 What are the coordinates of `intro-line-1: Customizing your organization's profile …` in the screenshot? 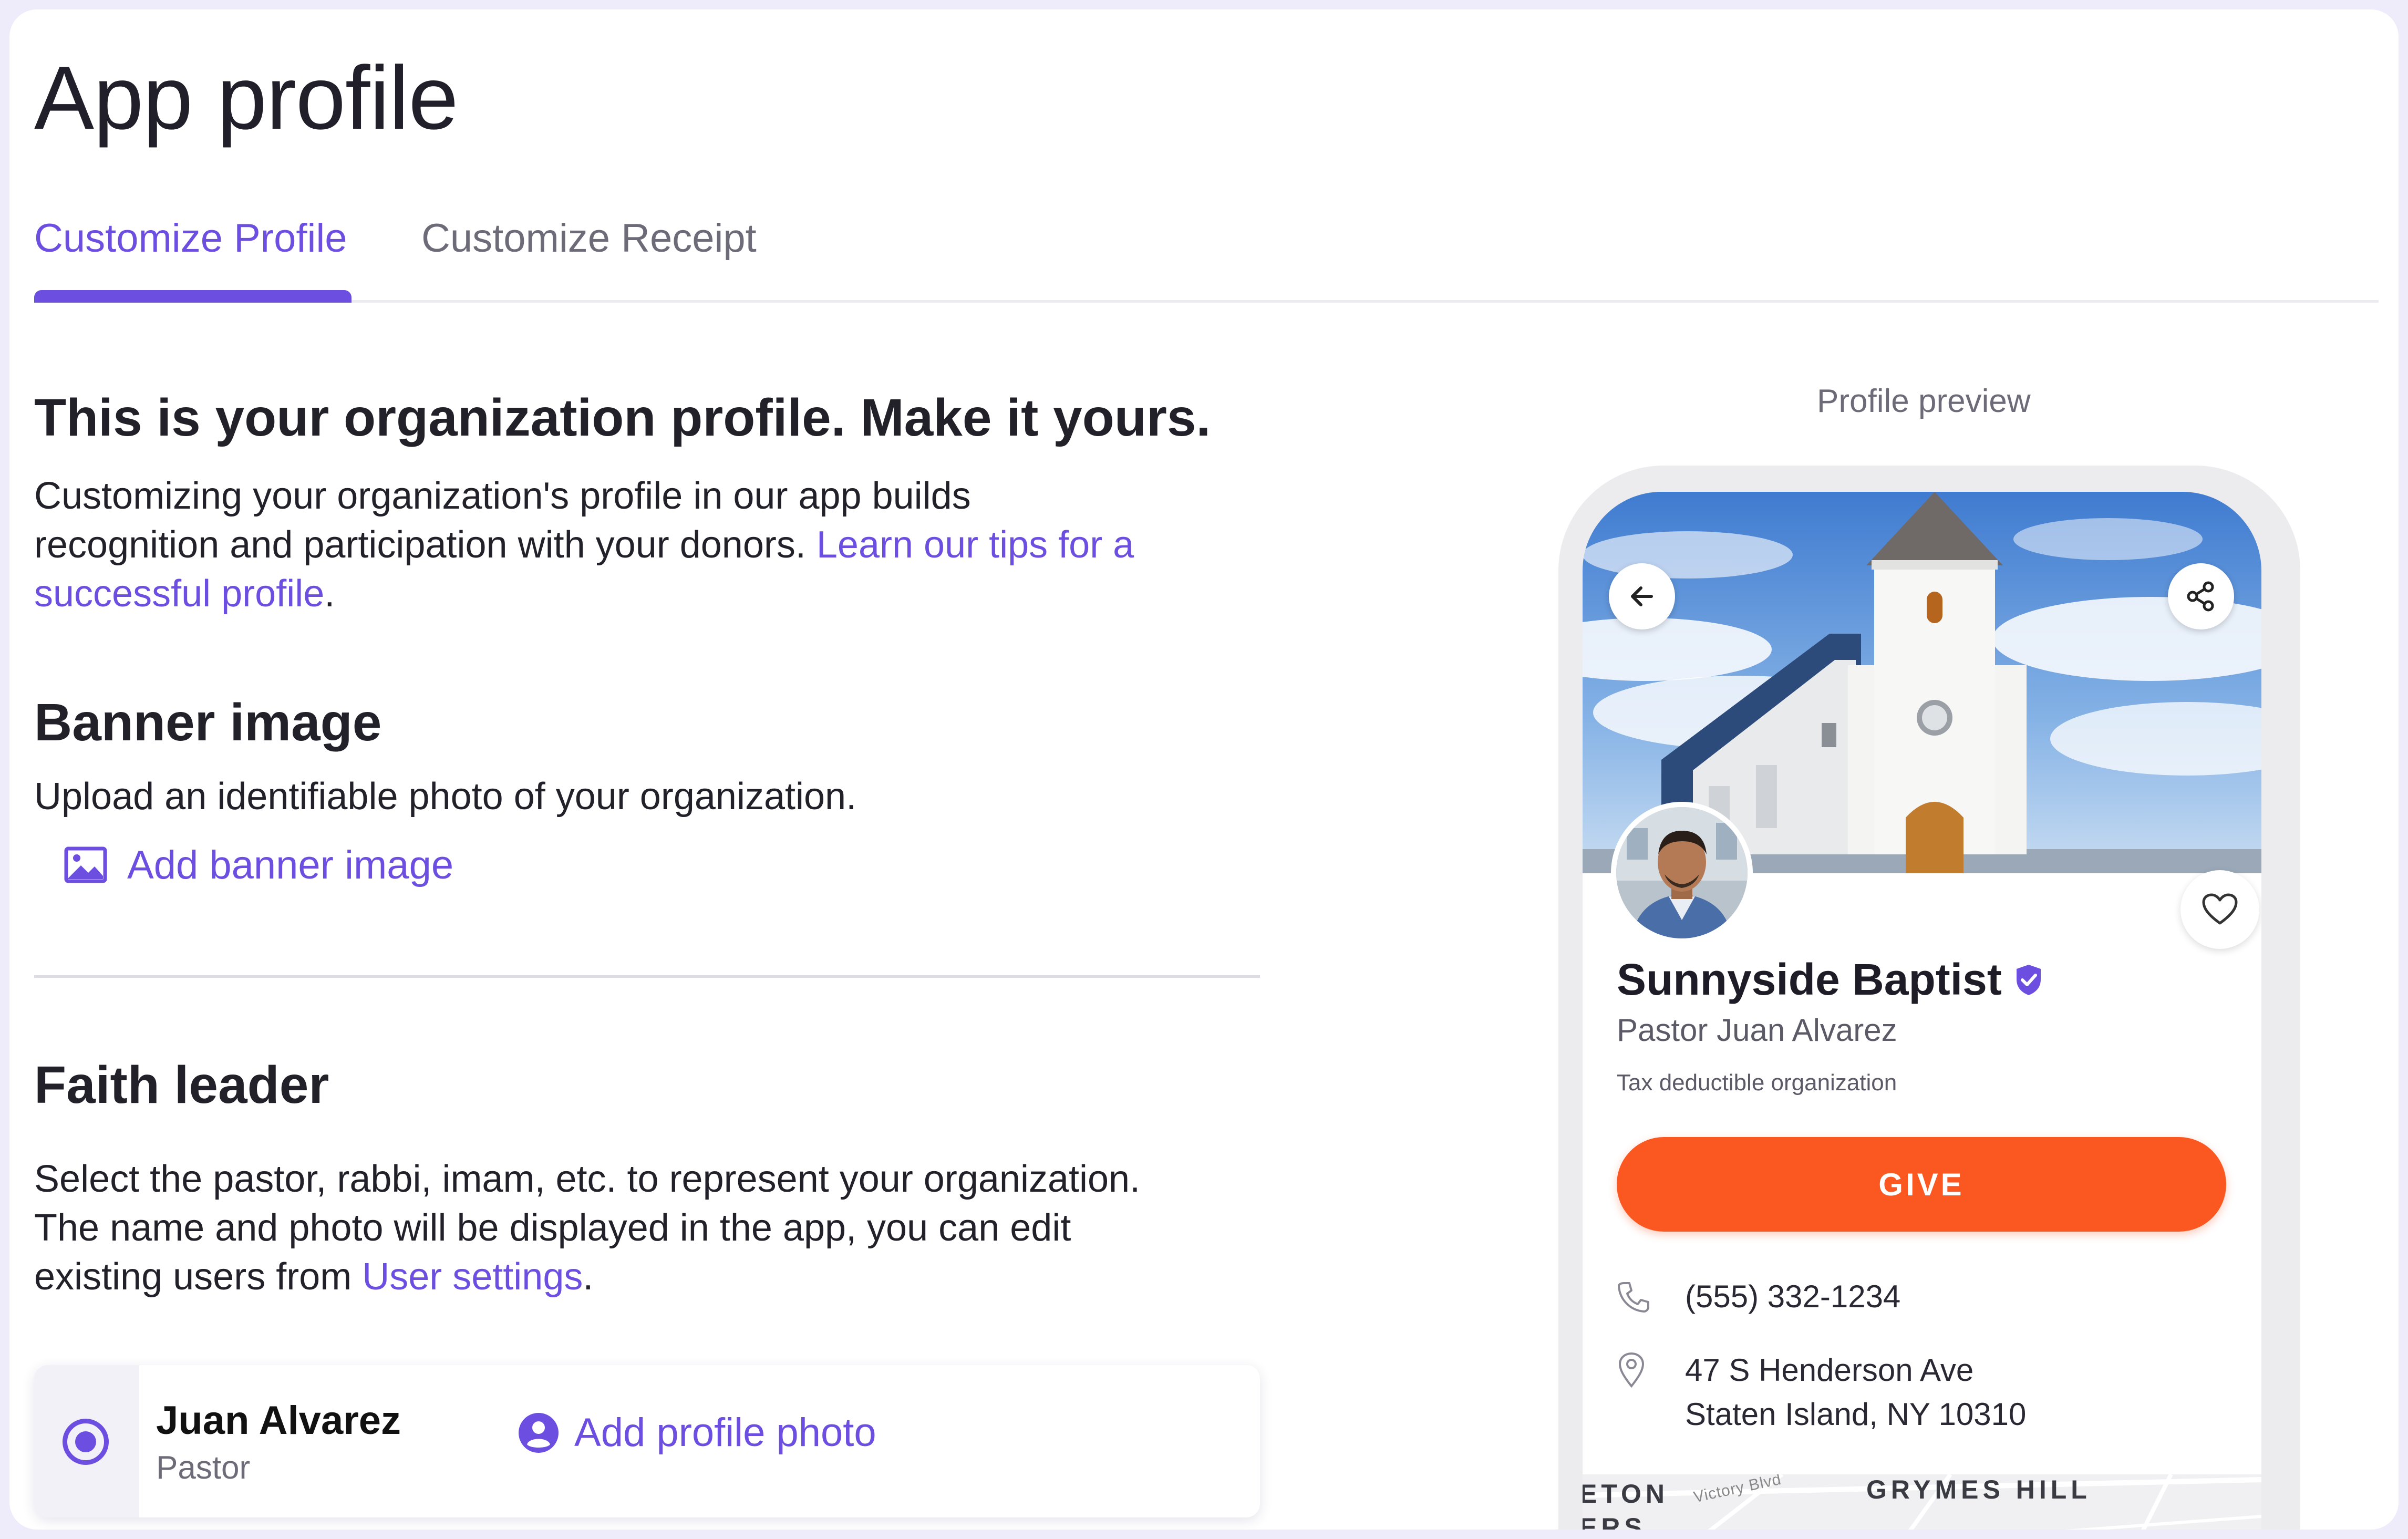 It's located at (502, 496).